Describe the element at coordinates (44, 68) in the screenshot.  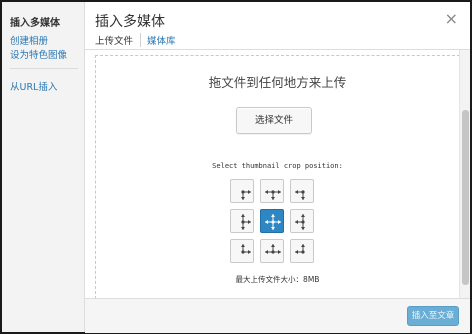
I see `sidebar-divider` at that location.